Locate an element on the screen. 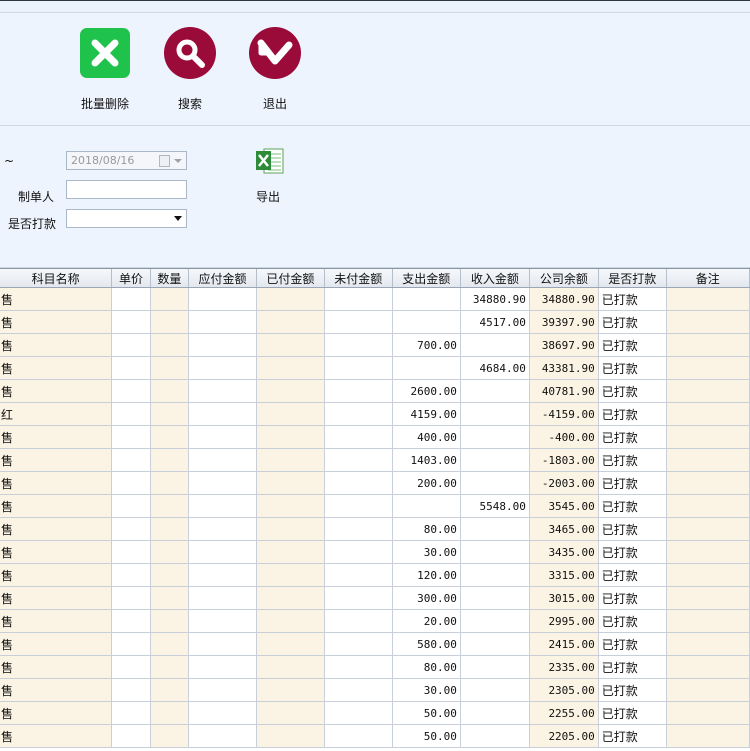  table-row: 售 4517.00 39397.90 已打款 is located at coordinates (375, 322).